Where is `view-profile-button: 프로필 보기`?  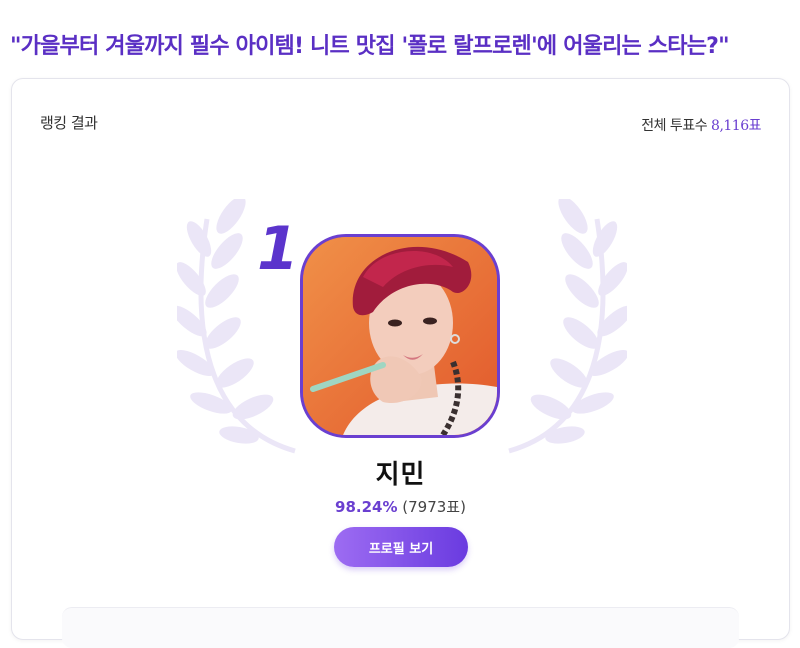
view-profile-button: 프로필 보기 is located at coordinates (401, 547).